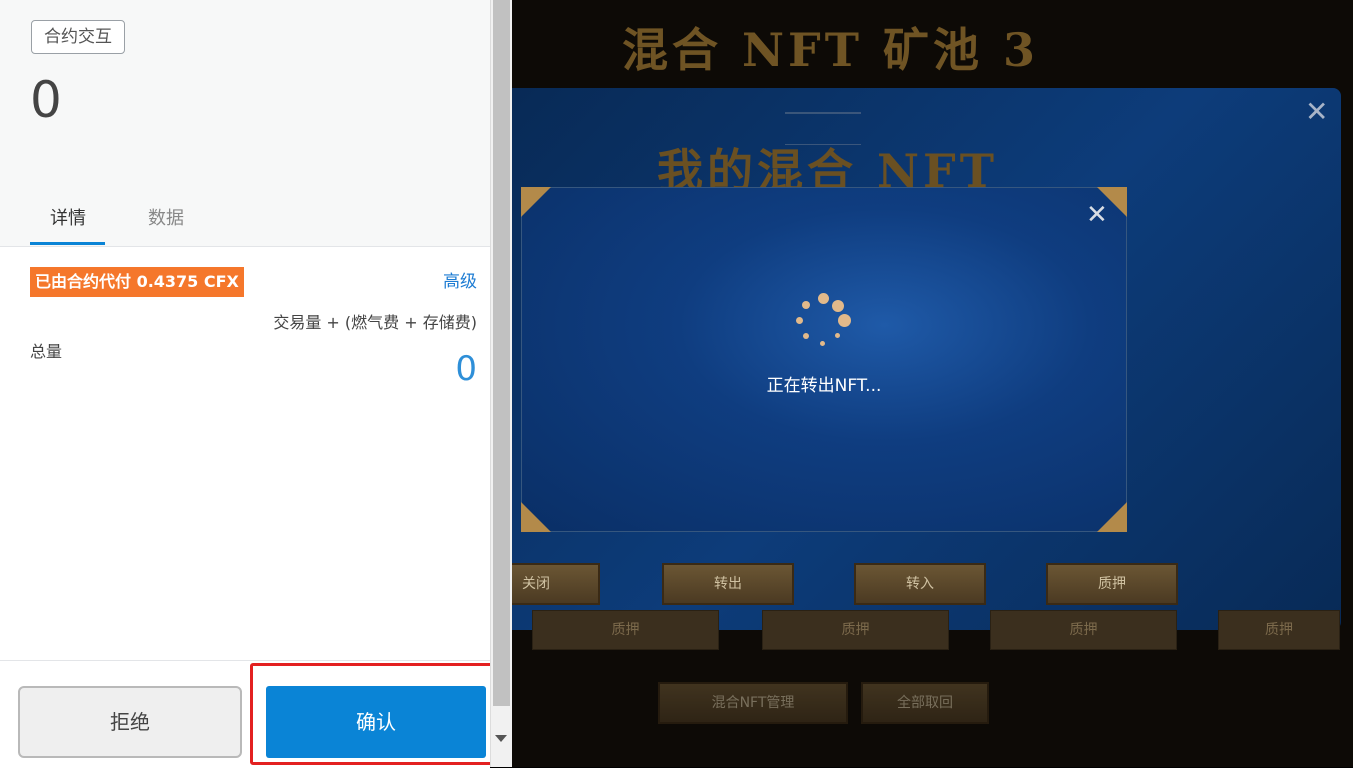  Describe the element at coordinates (245, 123) in the screenshot. I see `wallet-header: 合约交互 0 详情 数据` at that location.